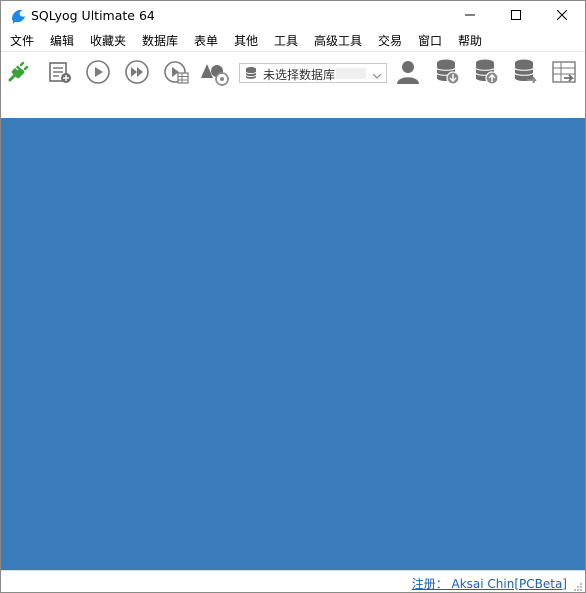 The image size is (586, 593). What do you see at coordinates (377, 74) in the screenshot?
I see `chevron-down-icon` at bounding box center [377, 74].